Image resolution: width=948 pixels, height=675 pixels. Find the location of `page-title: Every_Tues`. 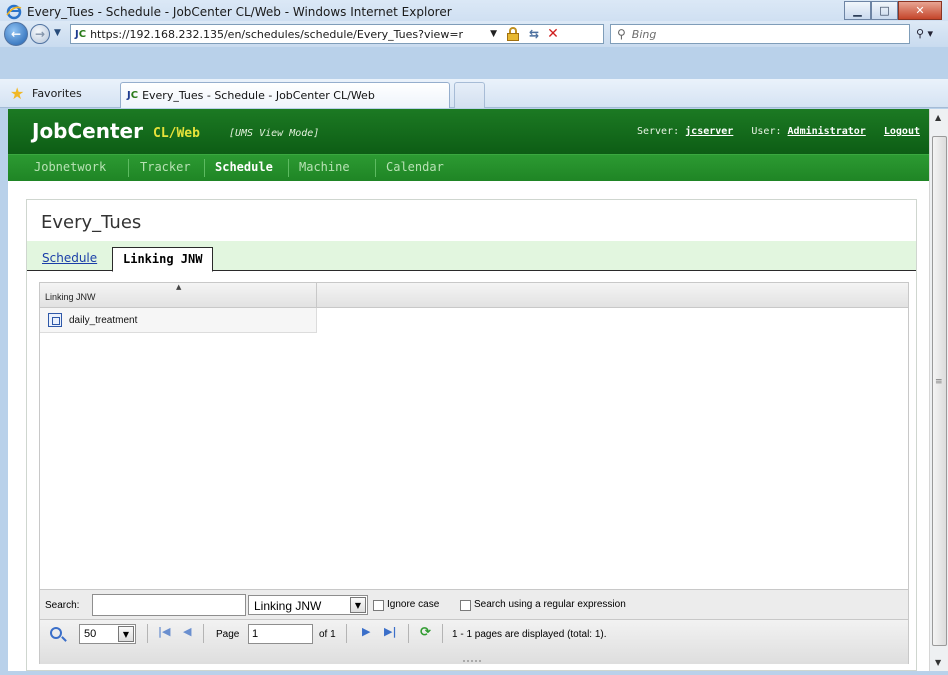

page-title: Every_Tues is located at coordinates (91, 222).